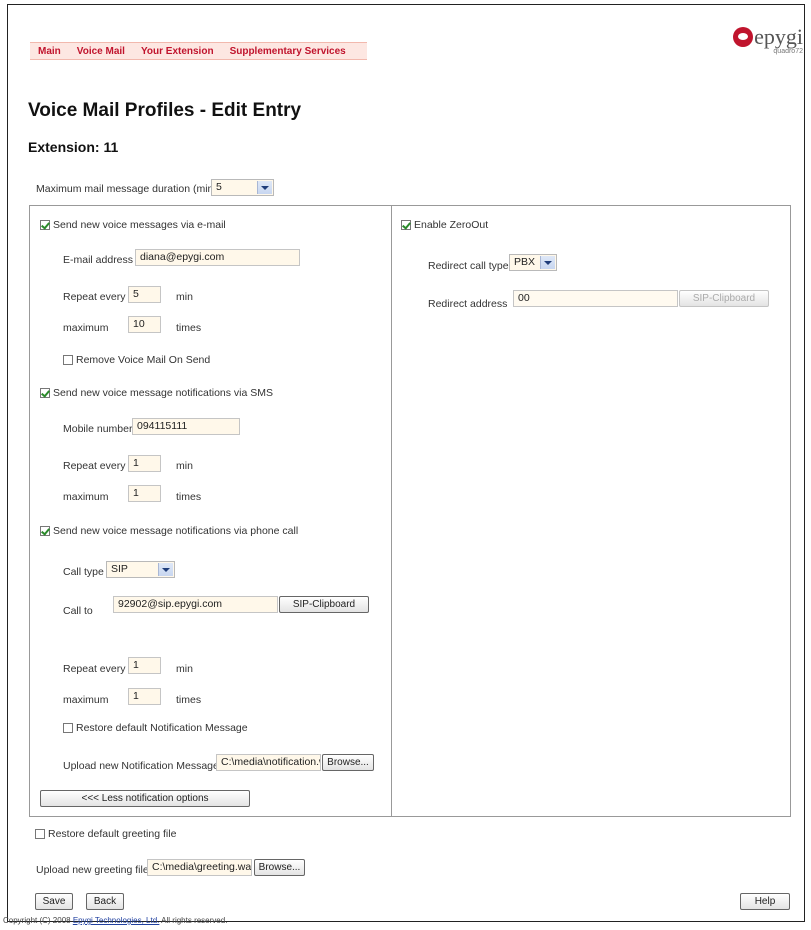  I want to click on company-link: Epygi Technologies, Ltd., so click(116, 920).